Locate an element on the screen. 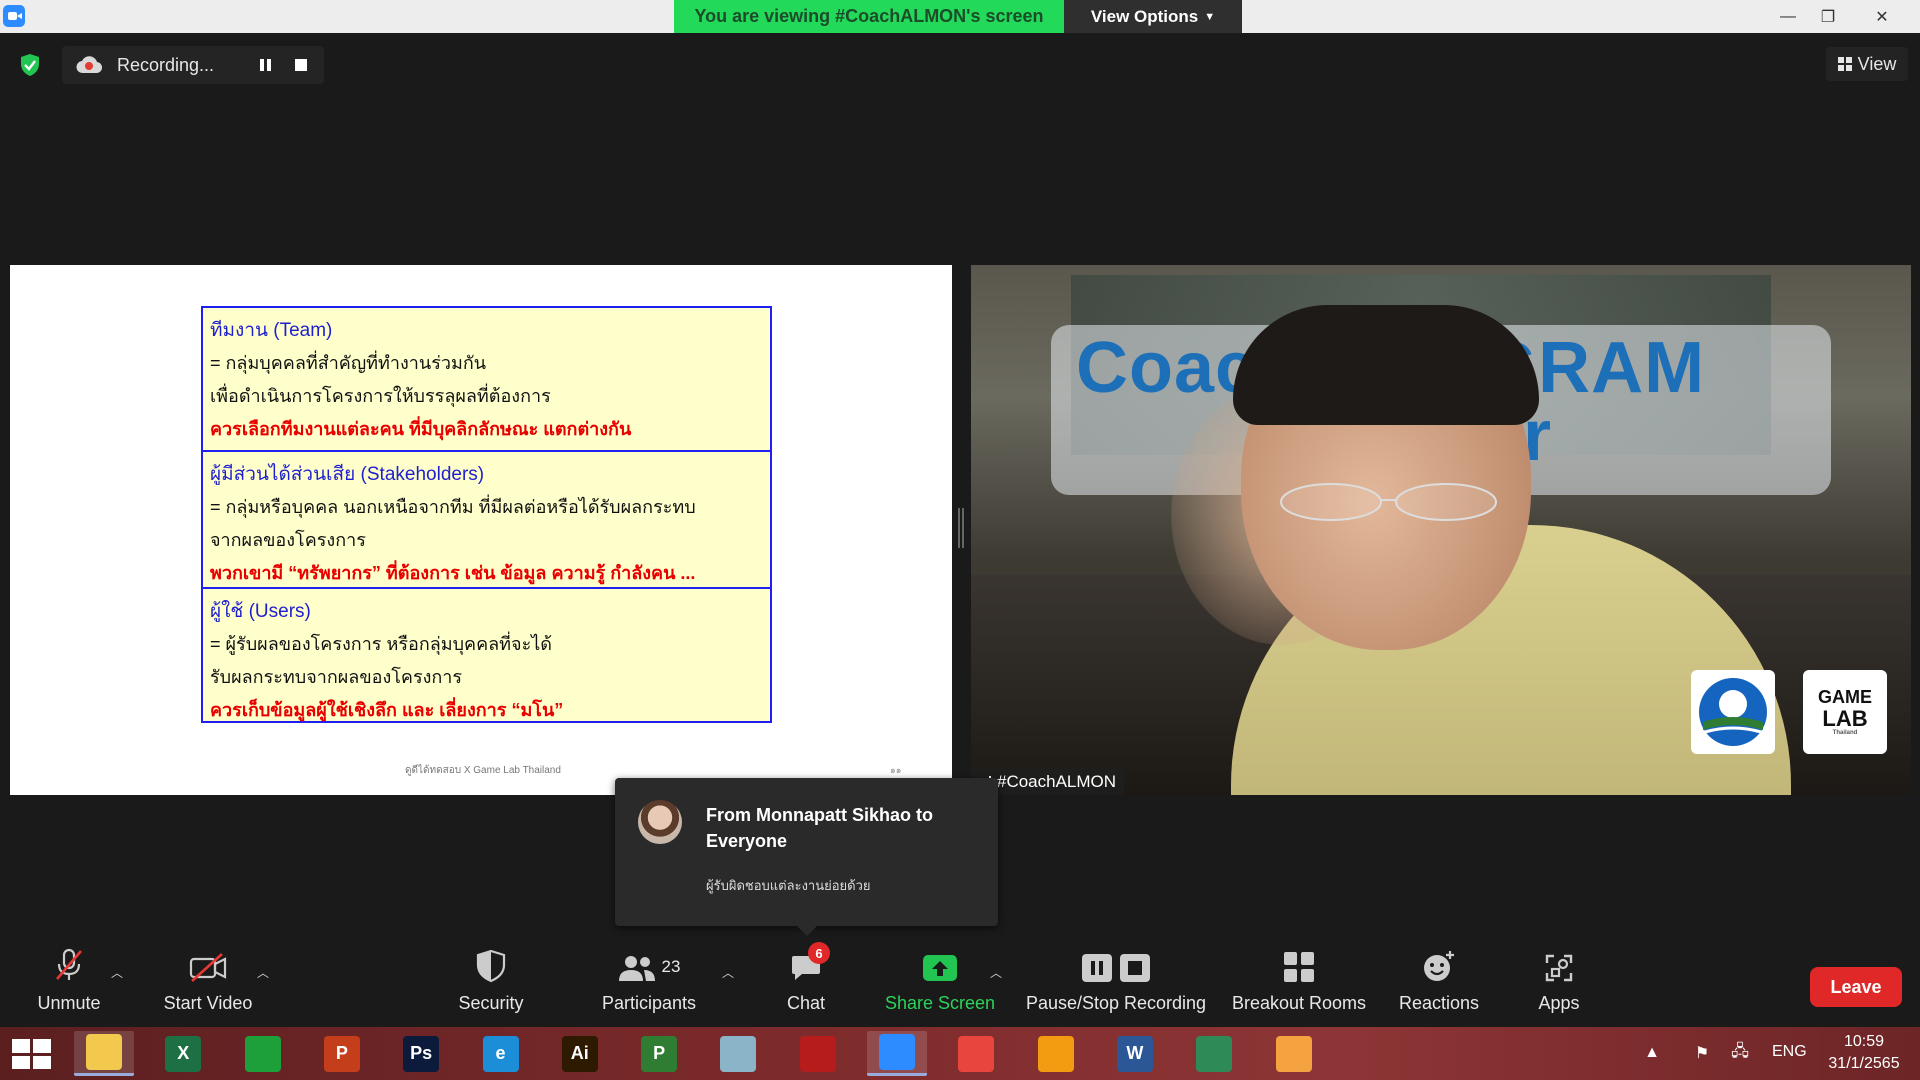 This screenshot has height=1080, width=1920. panel-splitter-handle is located at coordinates (961, 528).